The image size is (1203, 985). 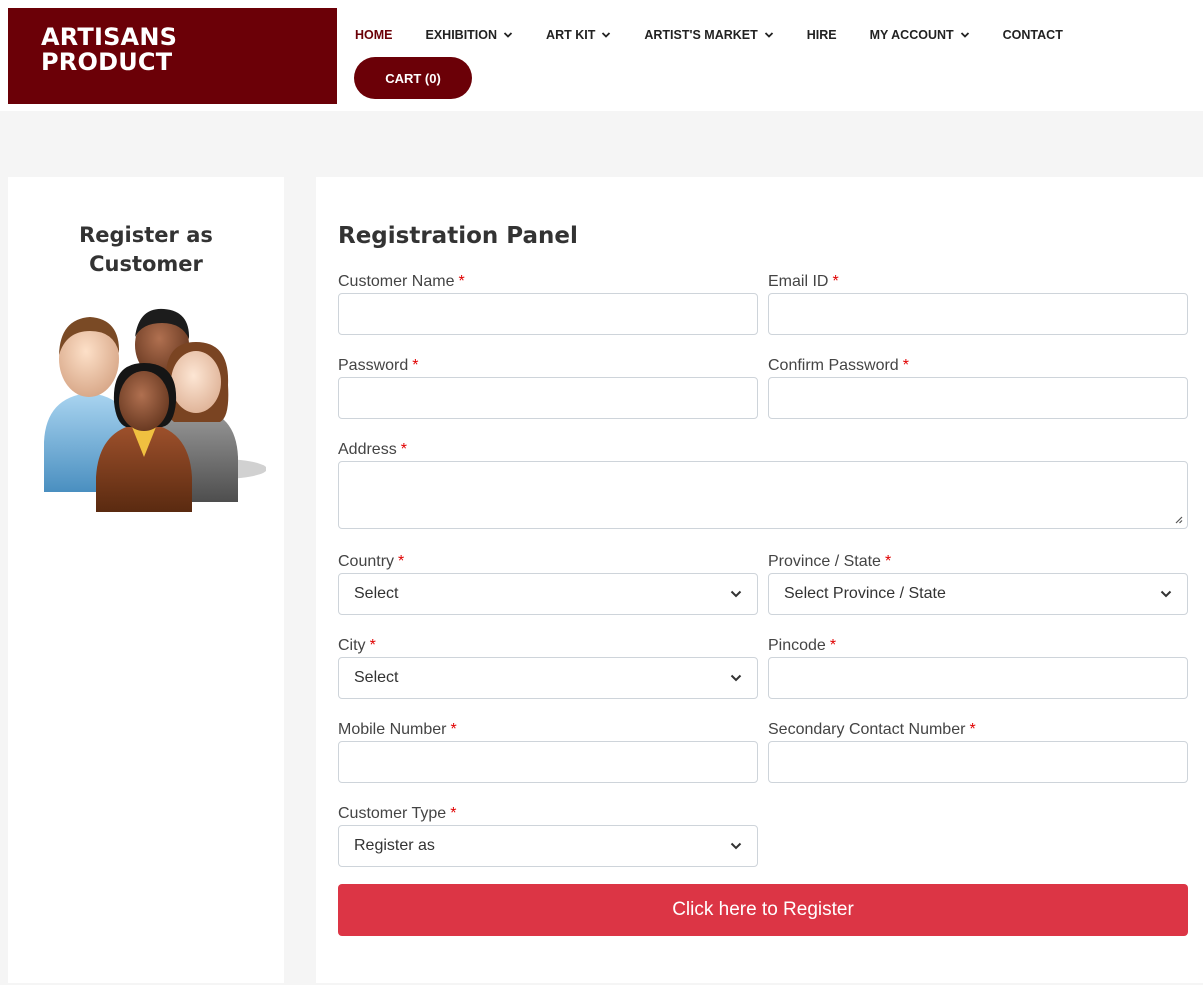 What do you see at coordinates (548, 594) in the screenshot?
I see `country-select: Select` at bounding box center [548, 594].